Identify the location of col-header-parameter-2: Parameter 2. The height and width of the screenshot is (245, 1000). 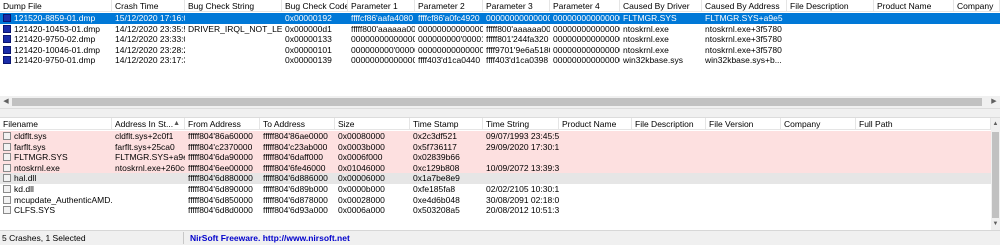
(449, 6).